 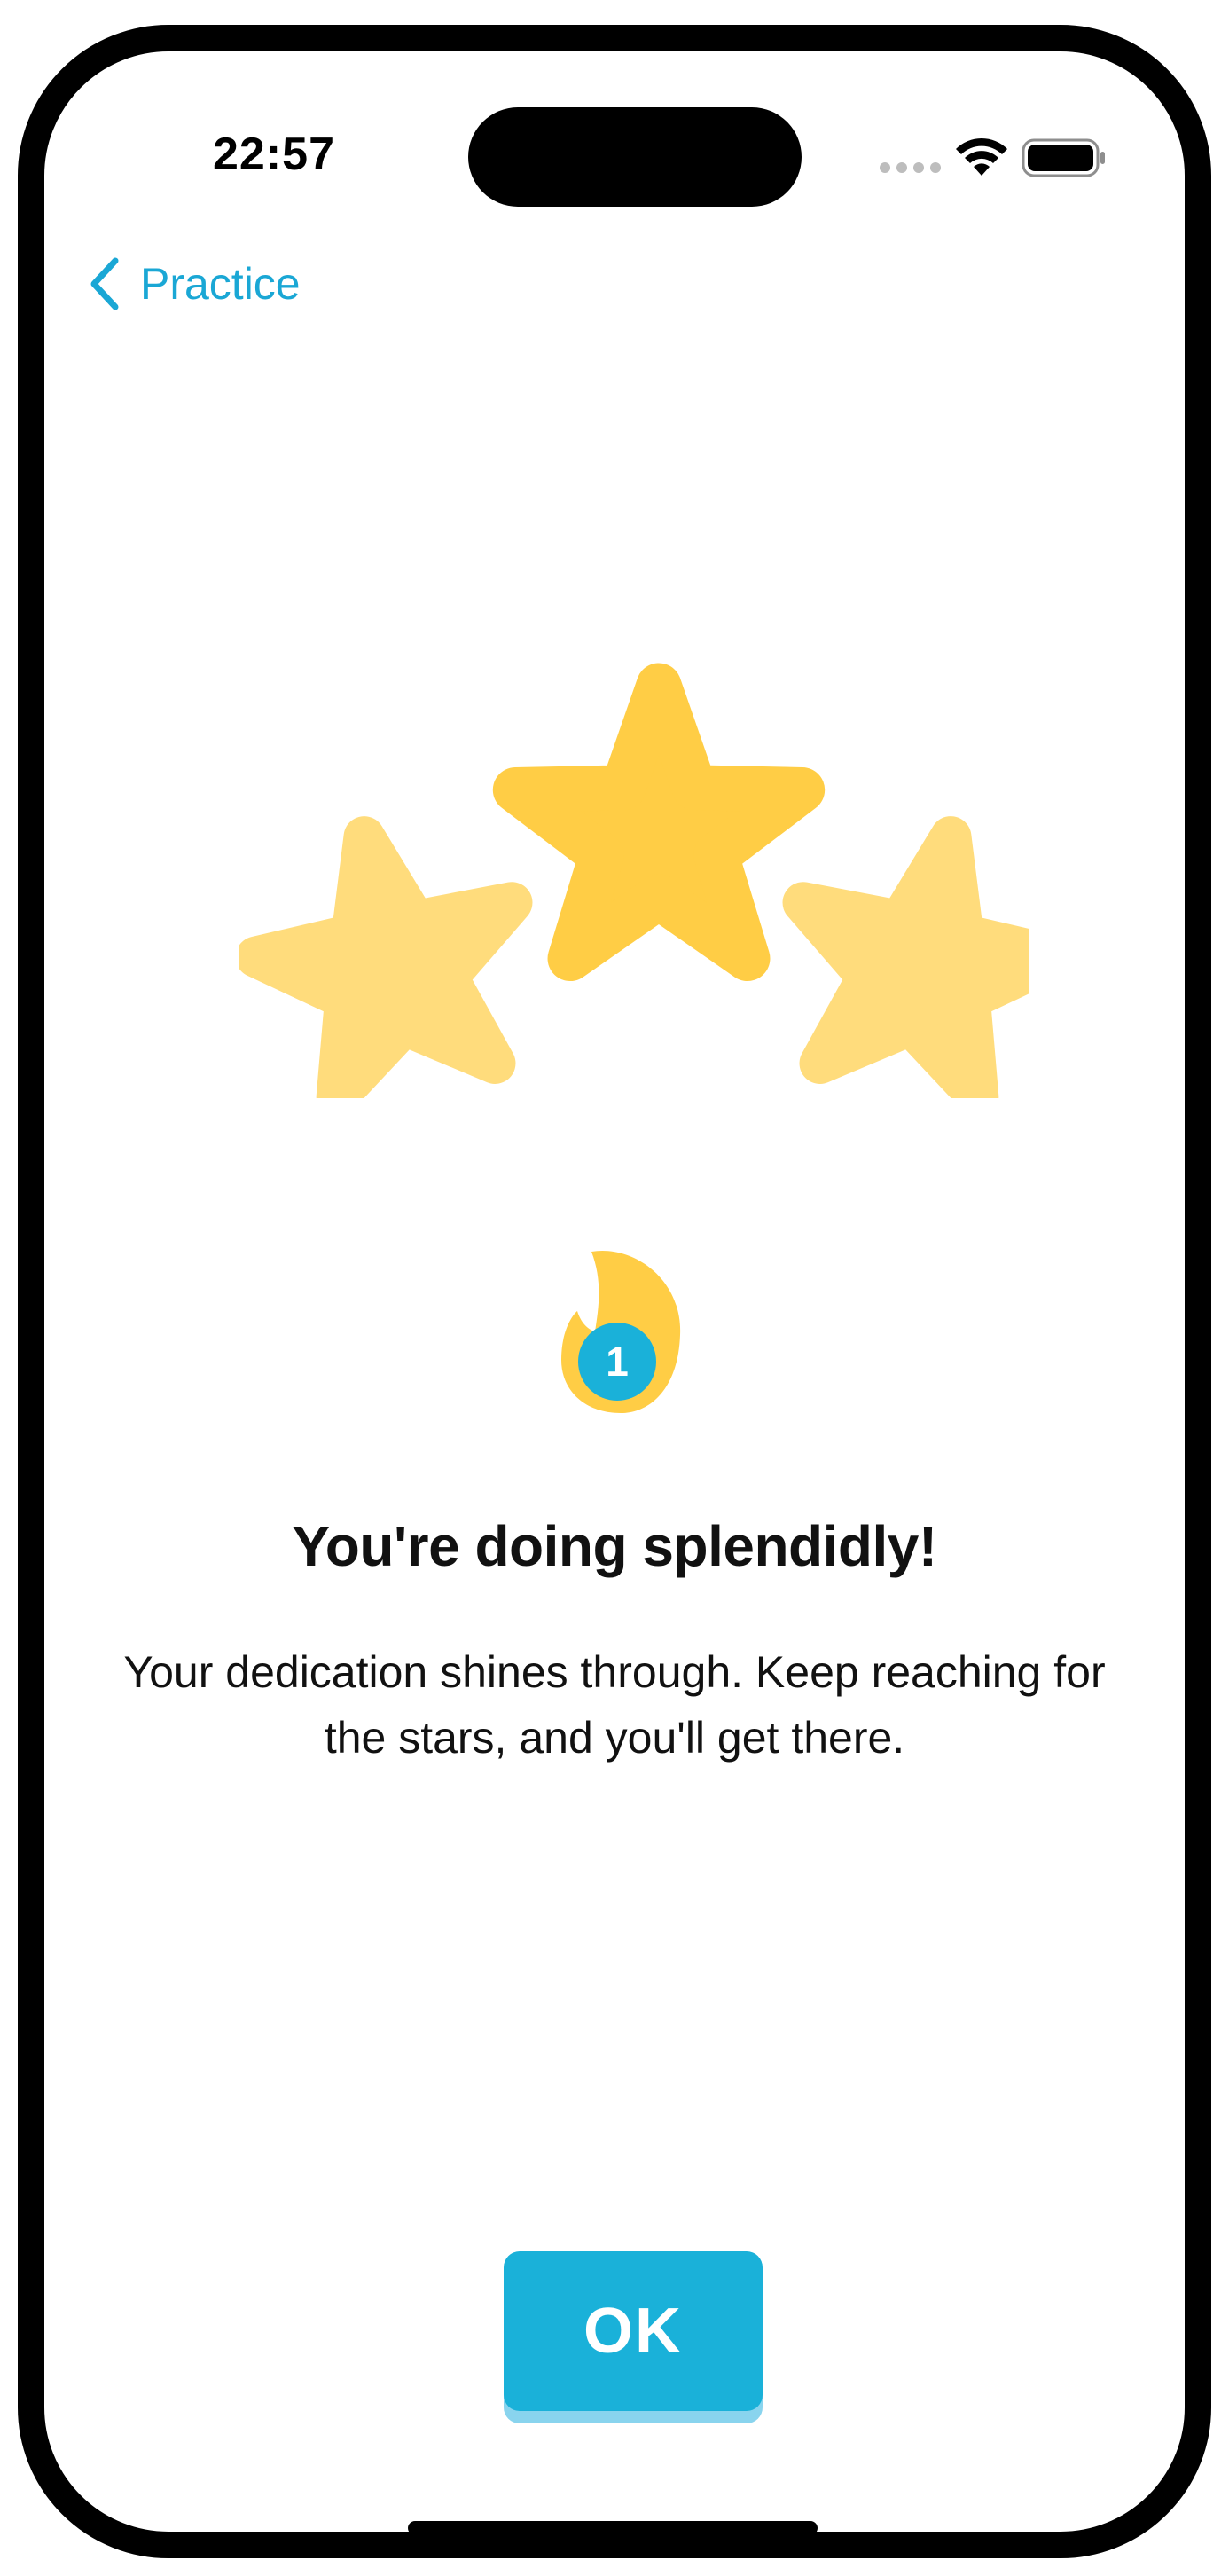 What do you see at coordinates (1063, 157) in the screenshot?
I see `battery-icon` at bounding box center [1063, 157].